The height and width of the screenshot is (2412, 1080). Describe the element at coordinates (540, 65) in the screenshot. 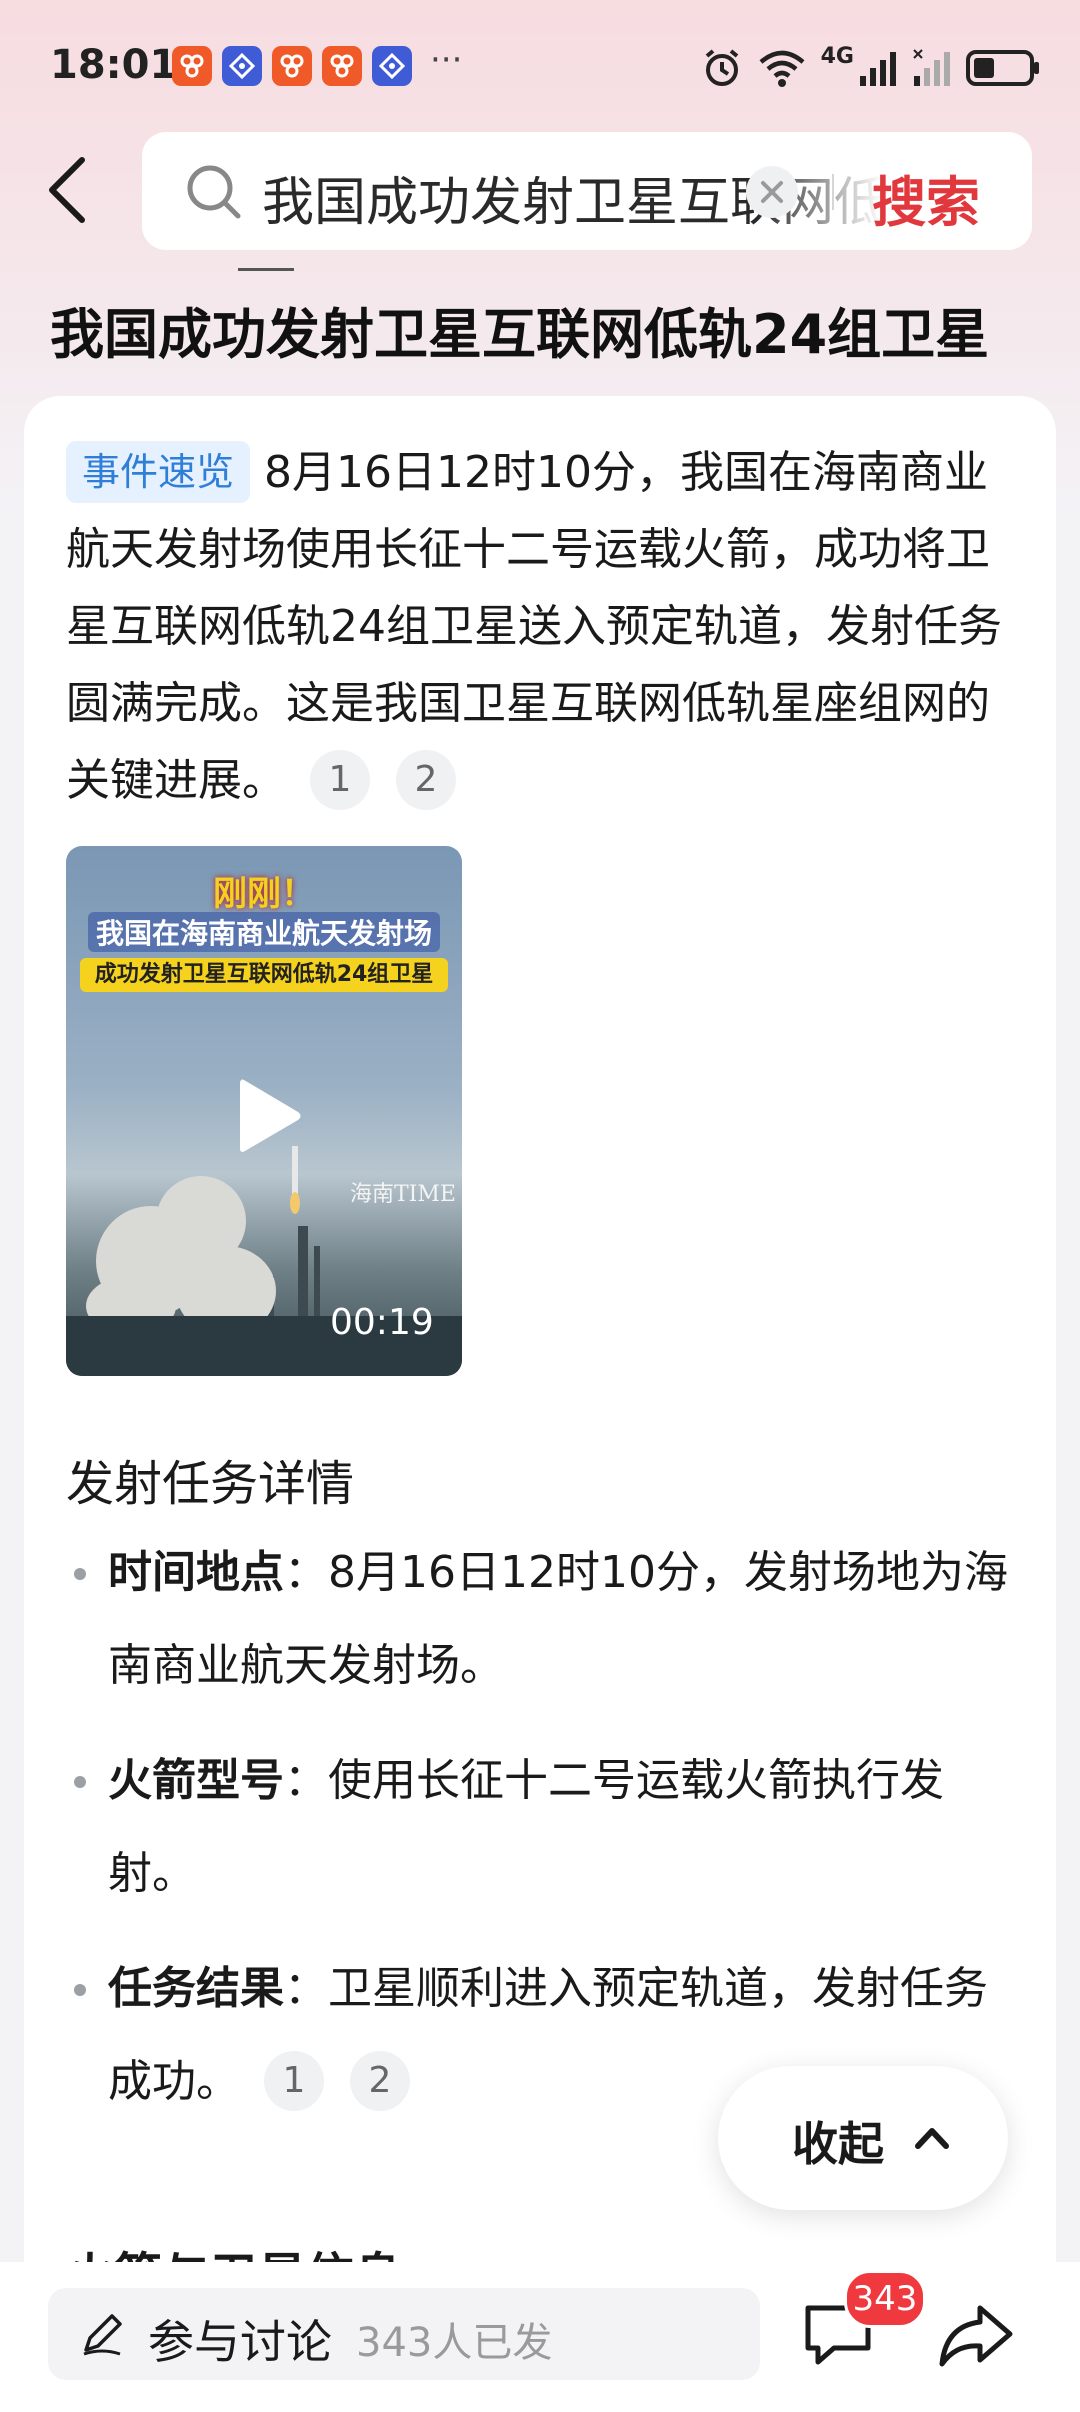

I see `status-bar: 18:01 ··· 4G` at that location.